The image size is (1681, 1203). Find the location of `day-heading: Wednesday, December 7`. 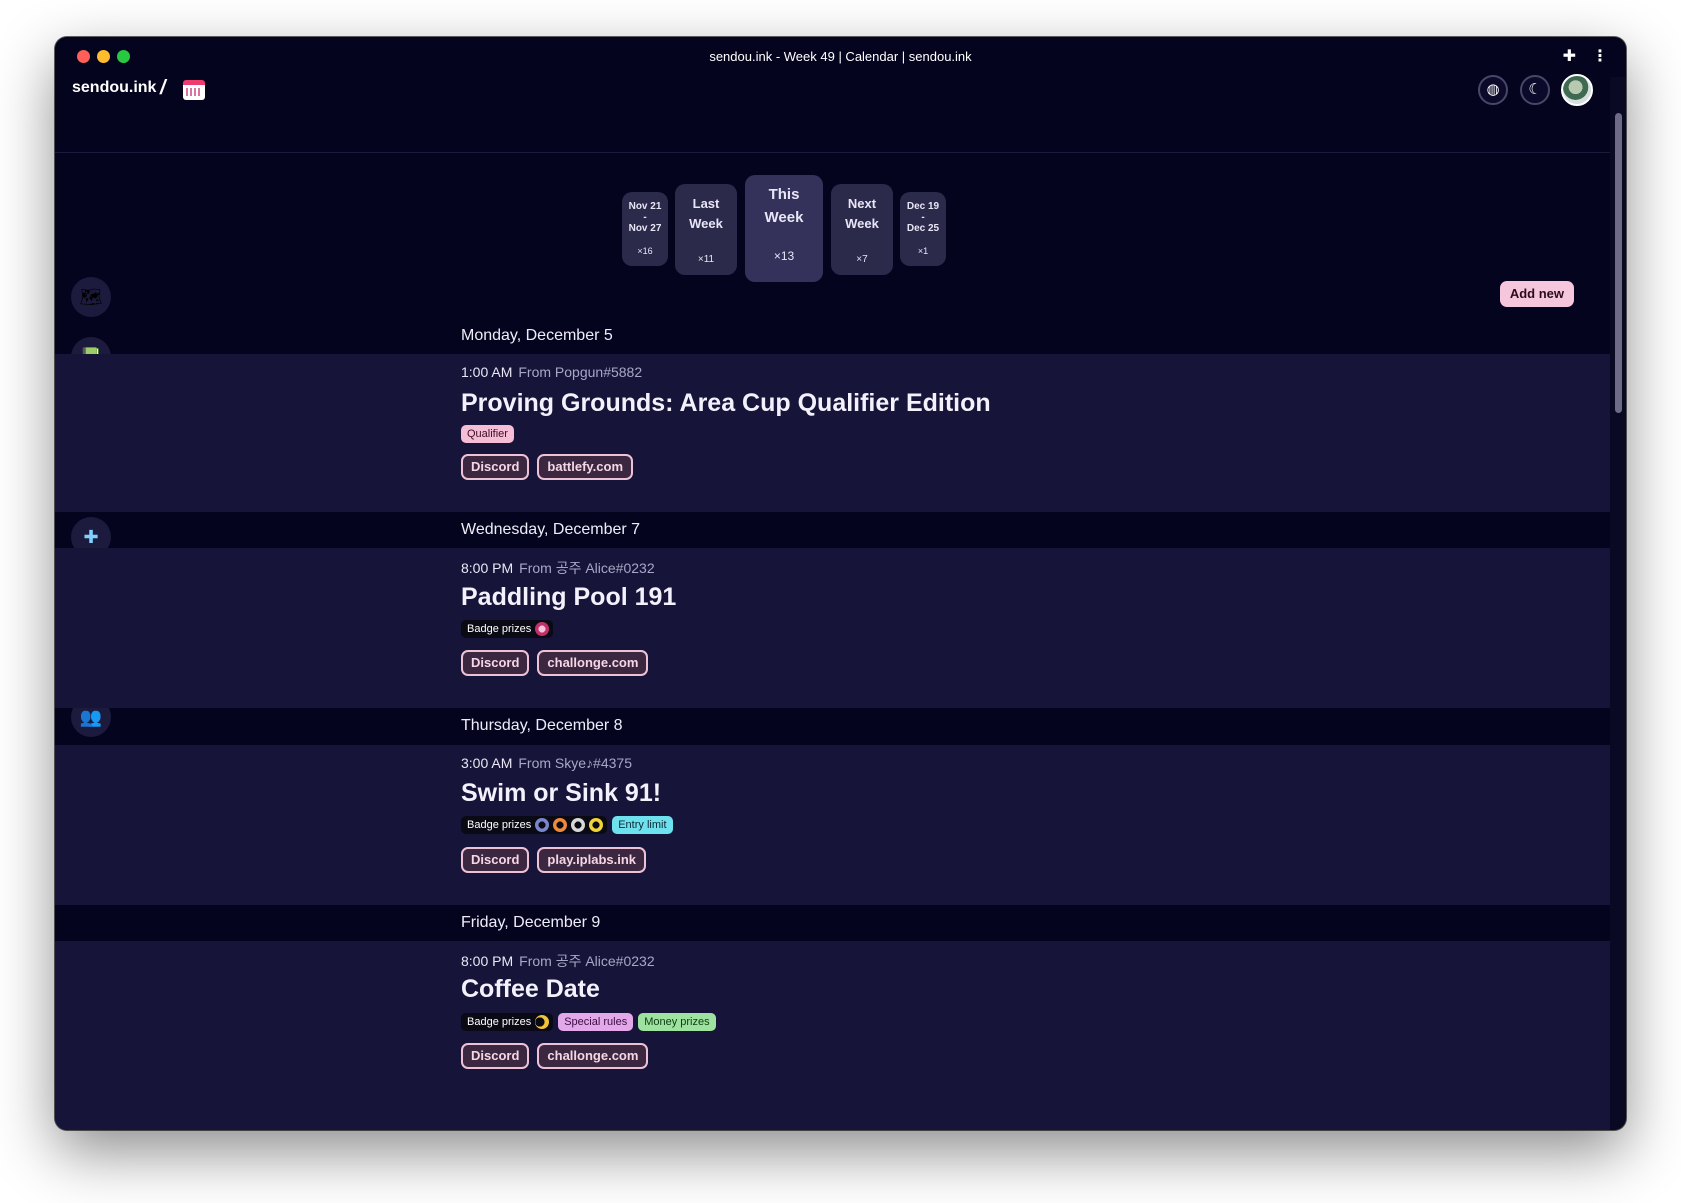

day-heading: Wednesday, December 7 is located at coordinates (551, 529).